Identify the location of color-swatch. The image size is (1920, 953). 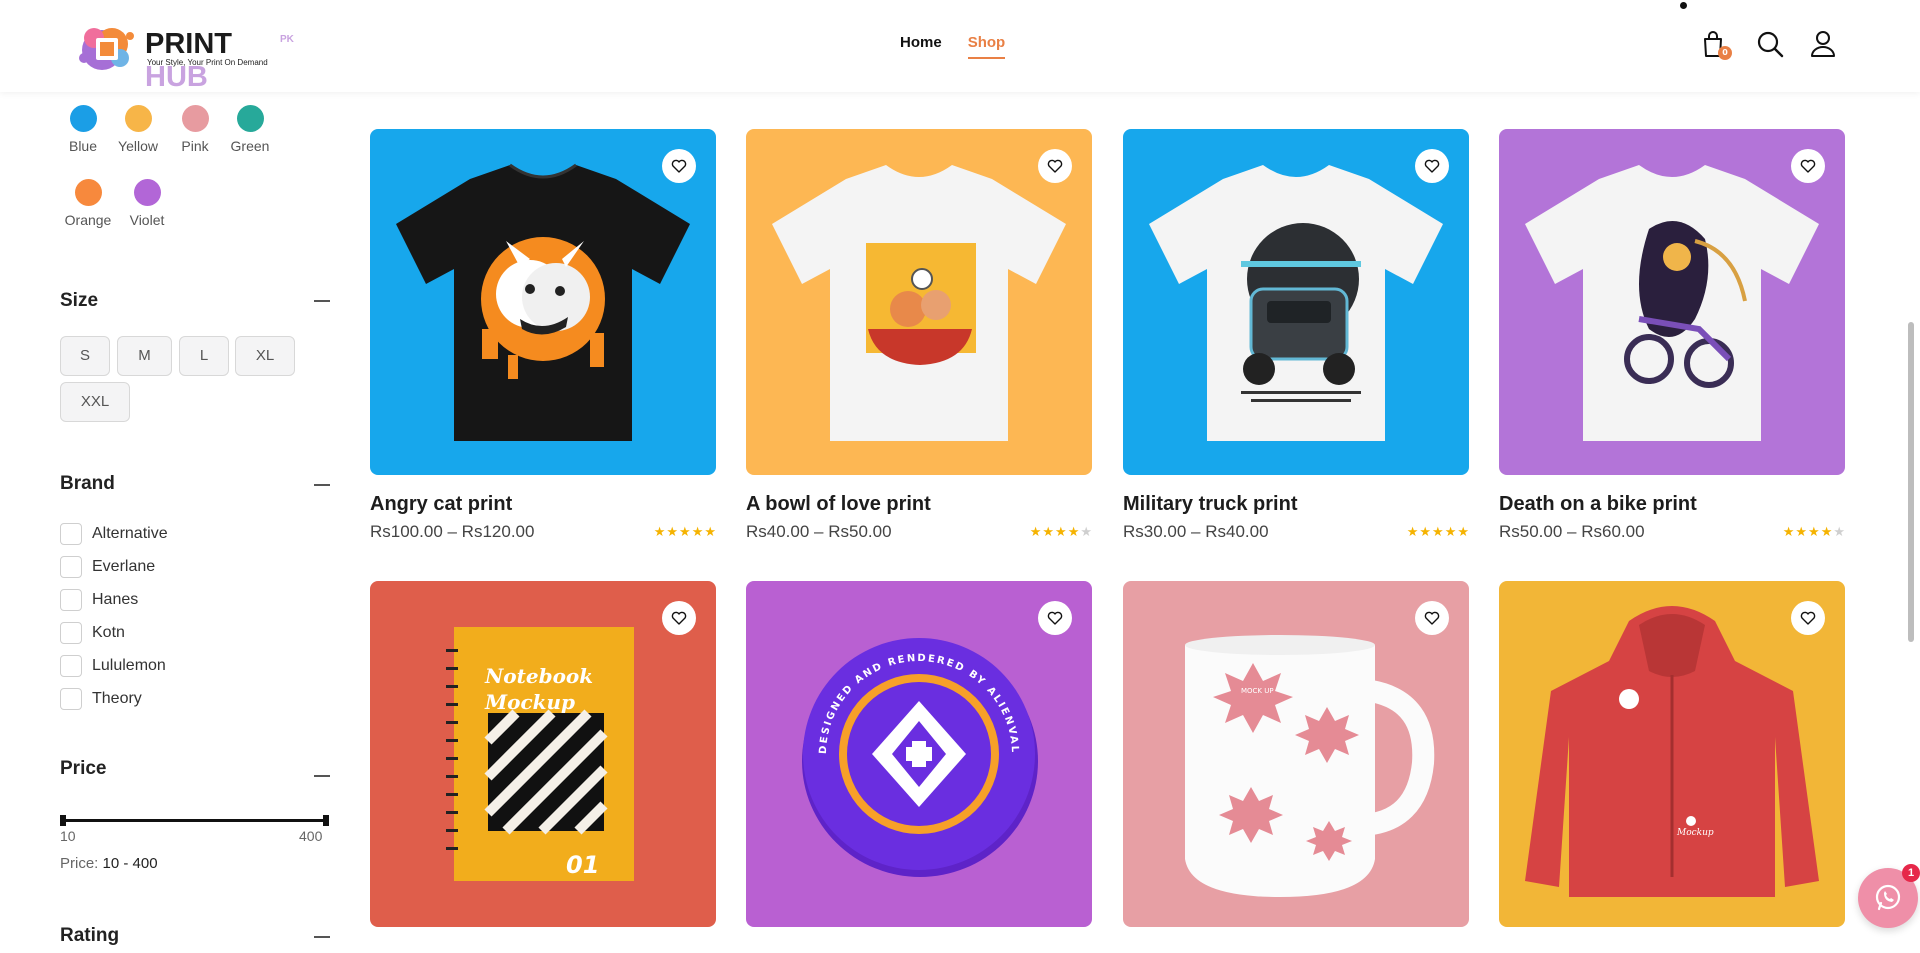
(147, 192).